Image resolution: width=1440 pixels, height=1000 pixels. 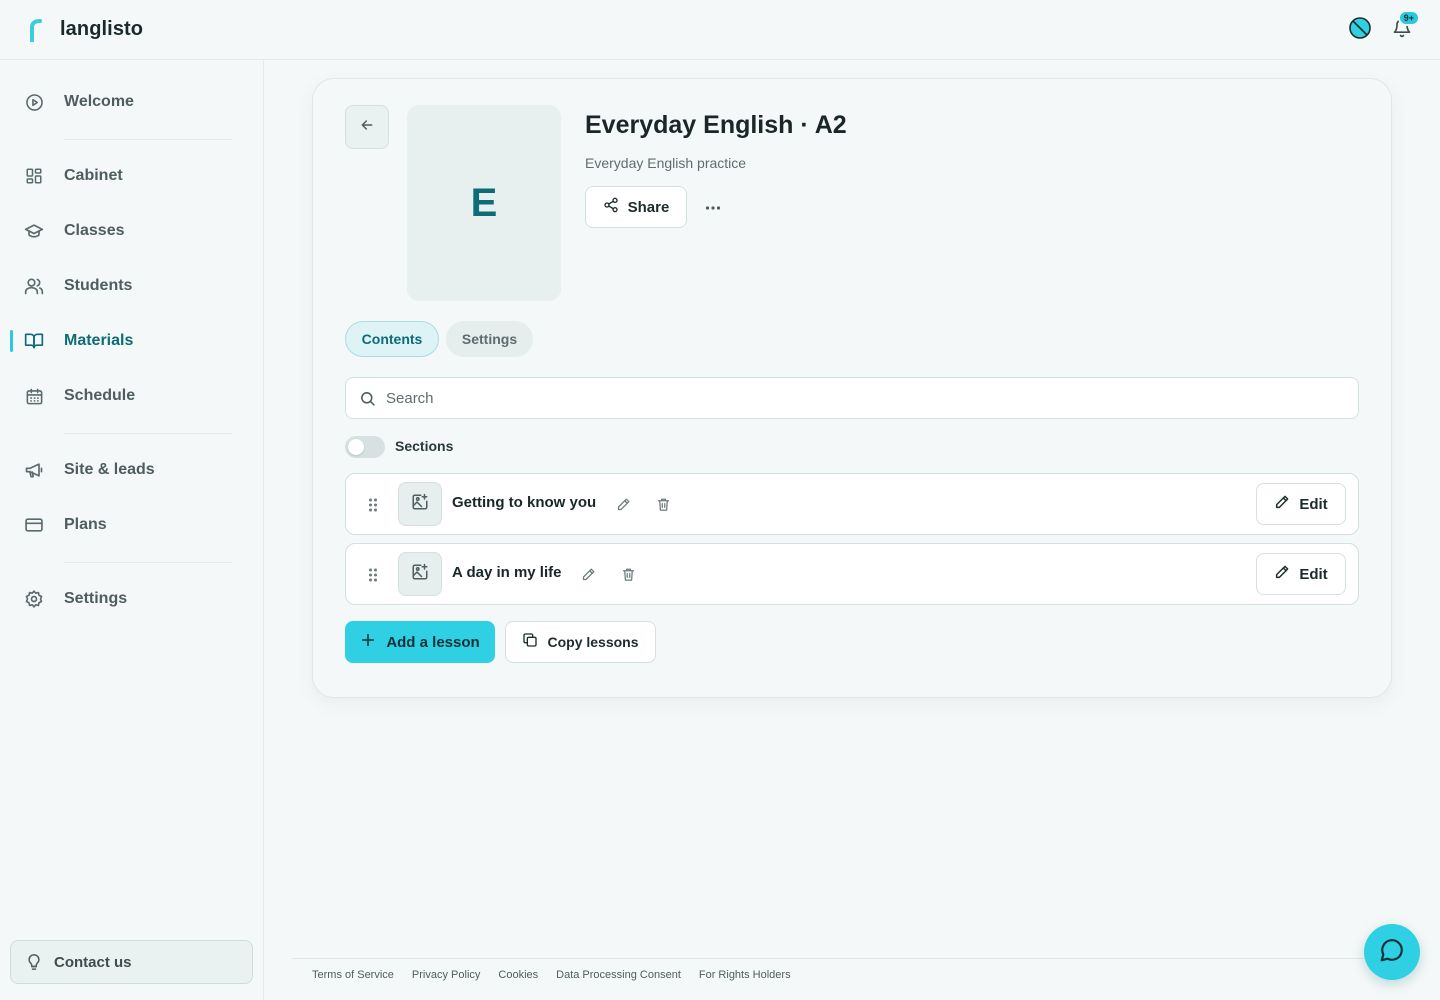 I want to click on sidebar-item-site-leads: Site & leads, so click(x=132, y=470).